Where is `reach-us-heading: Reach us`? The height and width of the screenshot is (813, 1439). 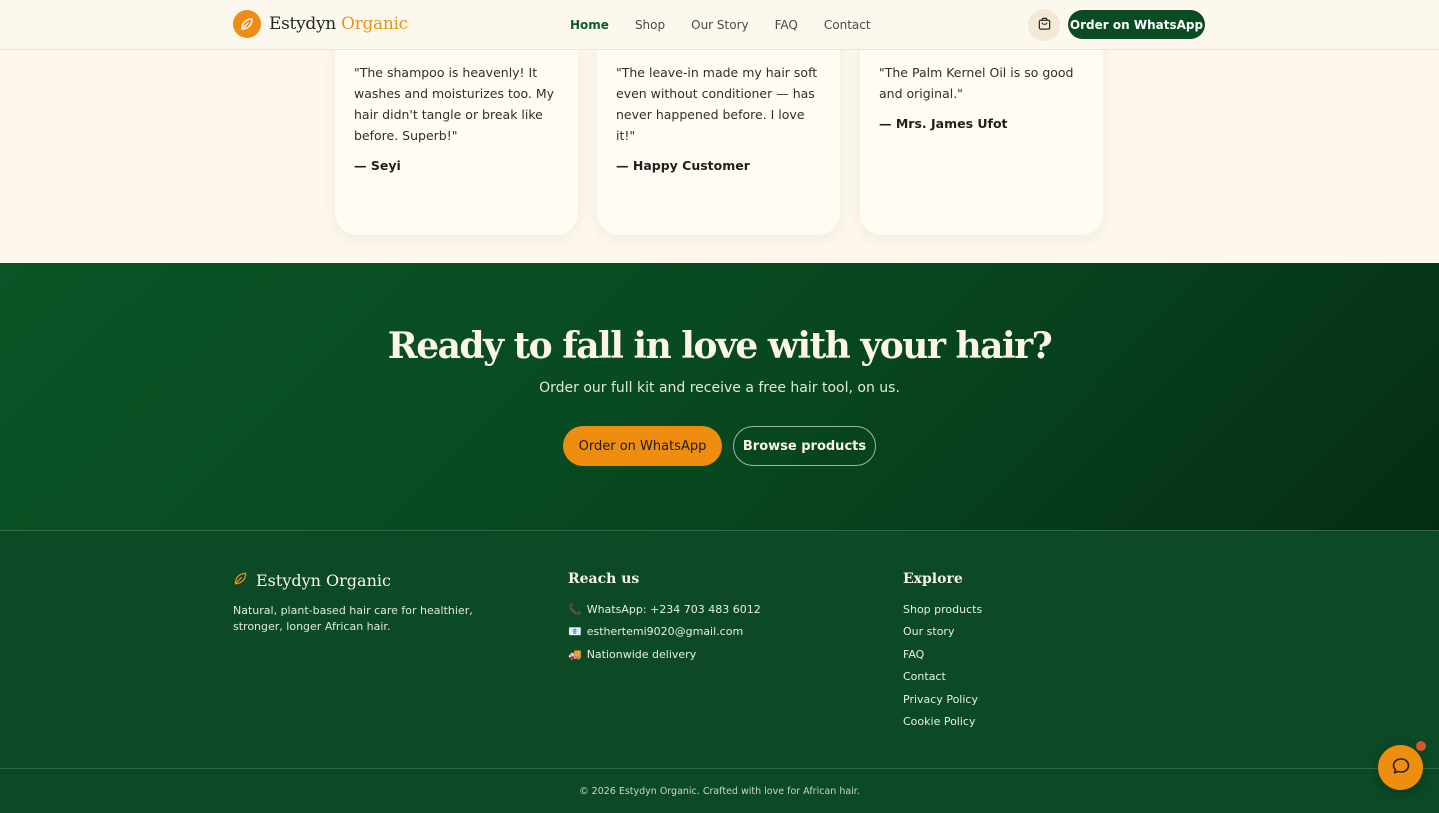 reach-us-heading: Reach us is located at coordinates (604, 579).